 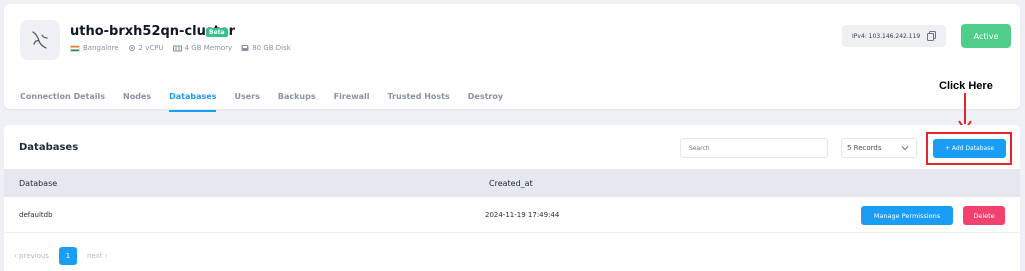 What do you see at coordinates (297, 100) in the screenshot?
I see `tab-backups: Backups` at bounding box center [297, 100].